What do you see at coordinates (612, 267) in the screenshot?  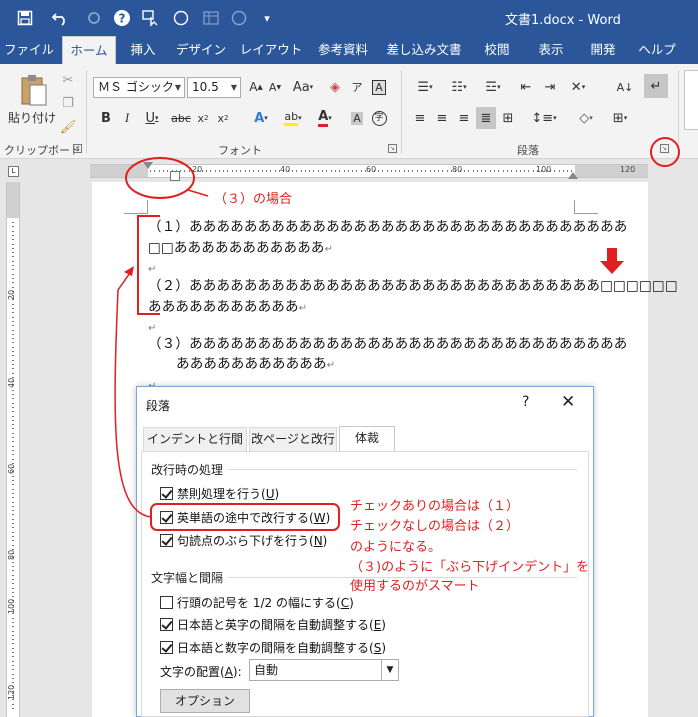 I see `annotation-arrow-head` at bounding box center [612, 267].